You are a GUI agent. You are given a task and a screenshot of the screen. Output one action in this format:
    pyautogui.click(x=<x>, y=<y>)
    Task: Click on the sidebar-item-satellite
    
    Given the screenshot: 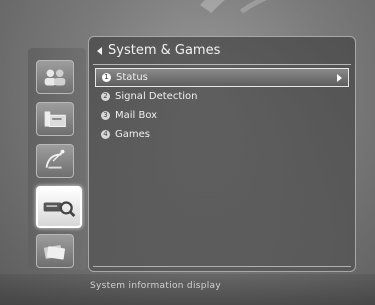 What is the action you would take?
    pyautogui.click(x=55, y=161)
    